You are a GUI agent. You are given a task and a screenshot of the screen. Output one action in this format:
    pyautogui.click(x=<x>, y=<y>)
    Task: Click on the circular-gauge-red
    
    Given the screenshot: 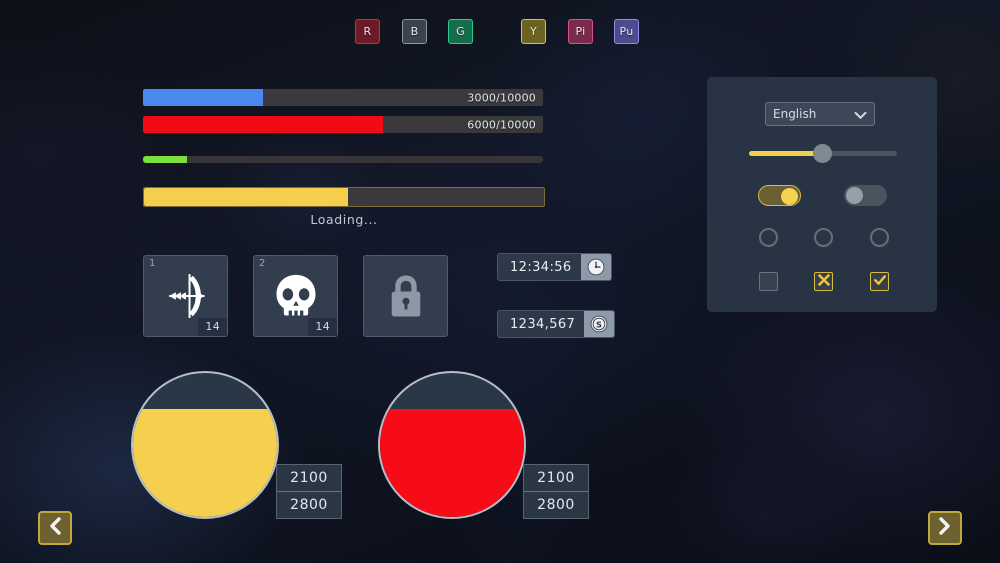 What is the action you would take?
    pyautogui.click(x=452, y=445)
    